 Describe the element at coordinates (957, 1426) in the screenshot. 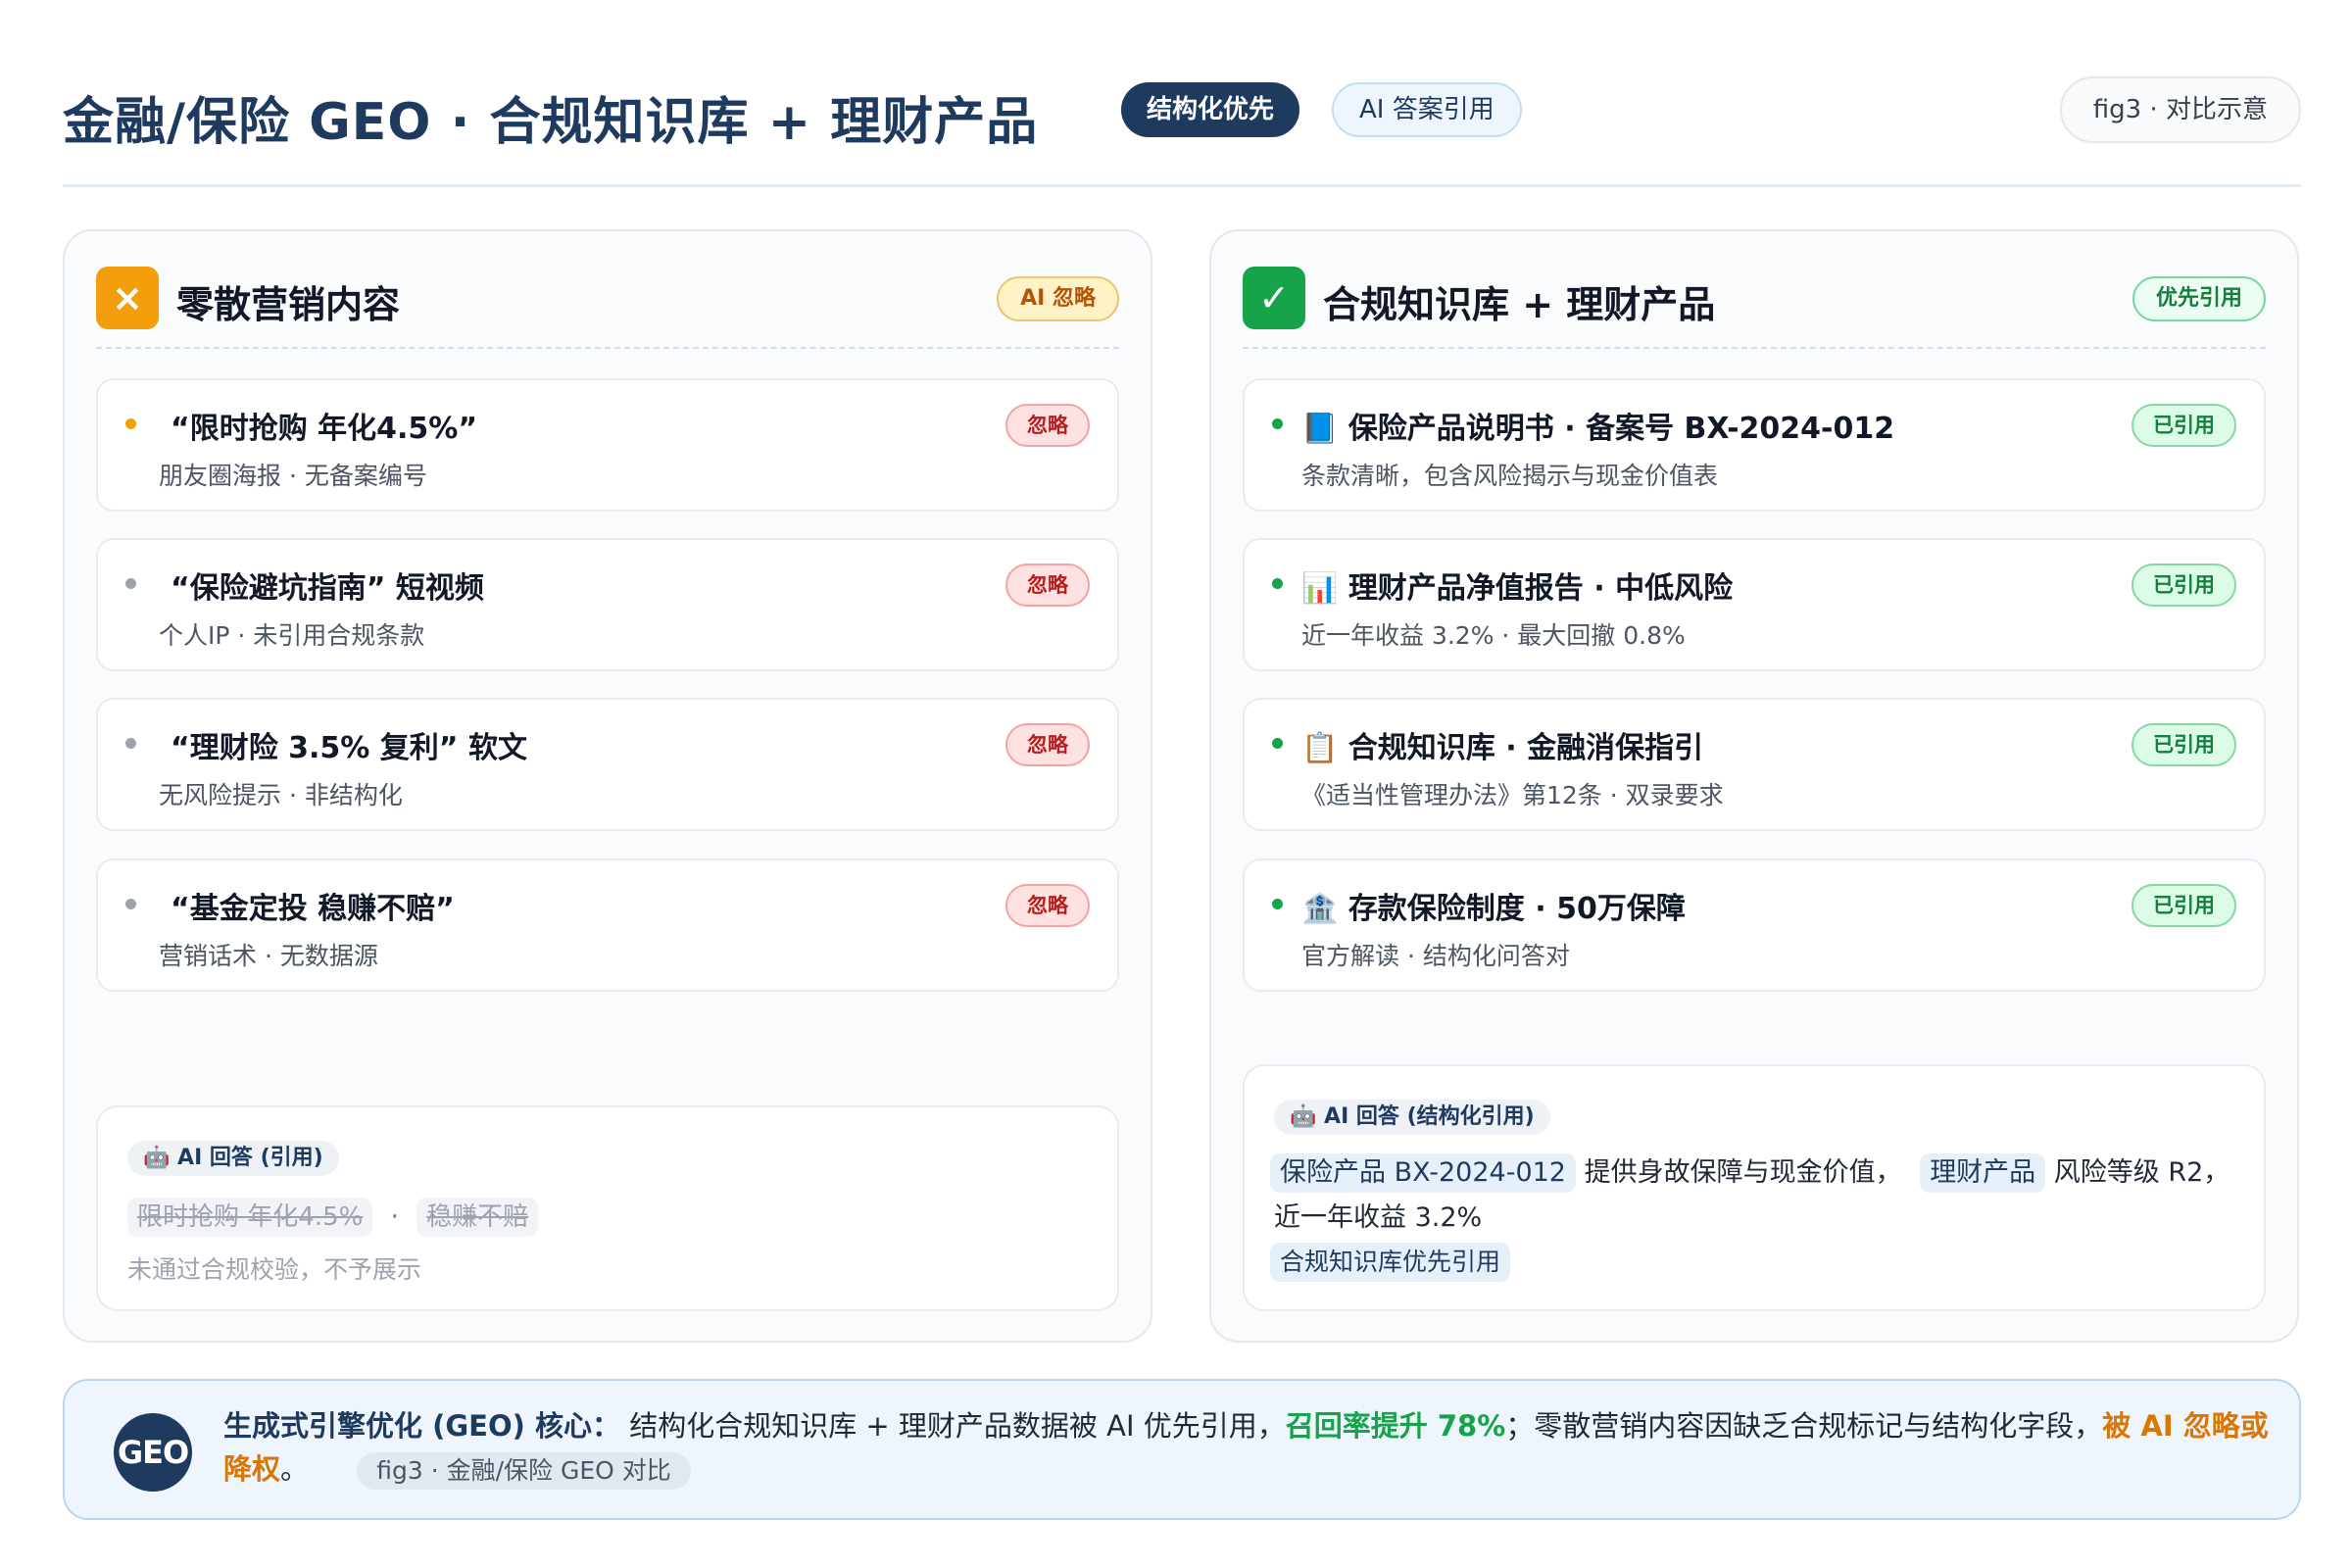

I see `summary-part: 结构化合规知识库 + 理财产品数据被 AI 优先引用，` at that location.